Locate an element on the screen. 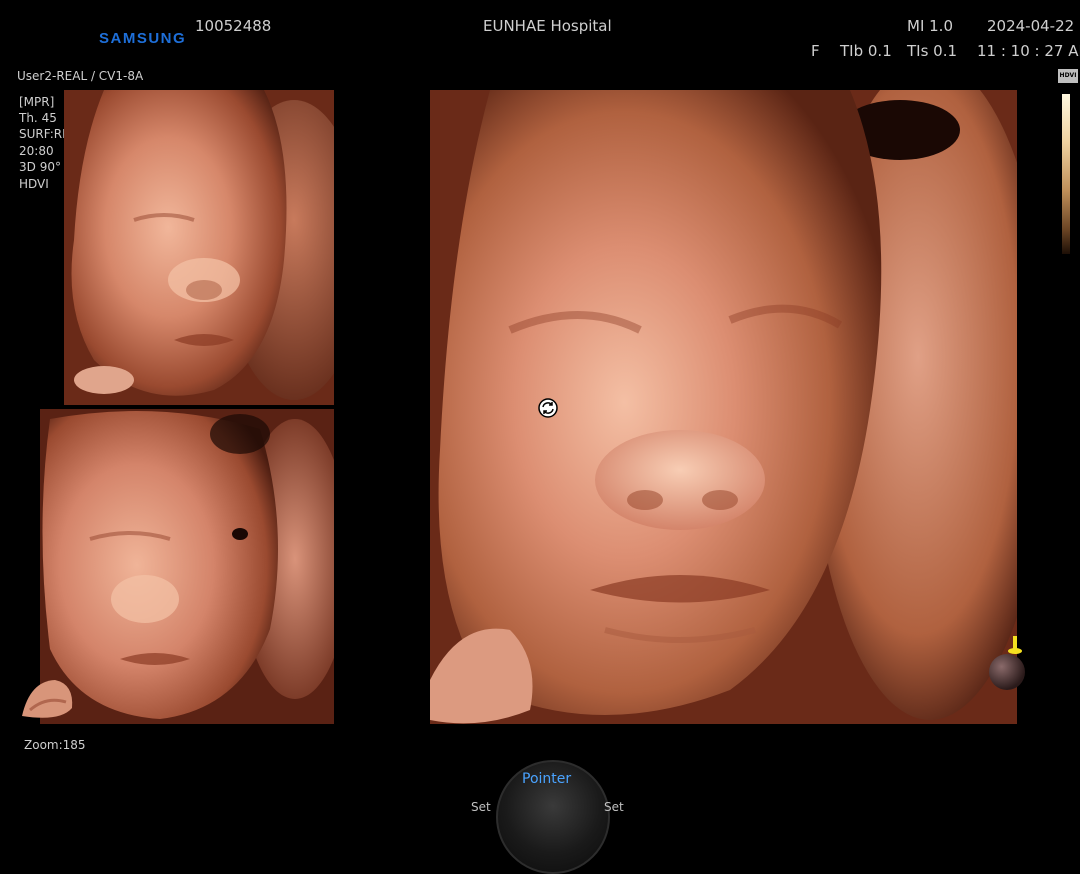  probe-info: User2-REAL / CV1-8A is located at coordinates (80, 76).